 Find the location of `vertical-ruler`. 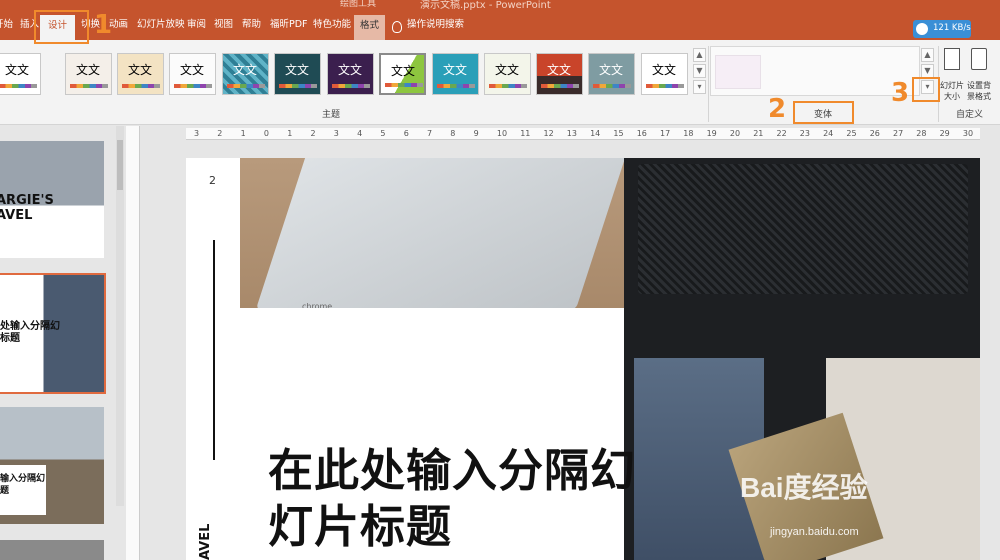

vertical-ruler is located at coordinates (133, 343).